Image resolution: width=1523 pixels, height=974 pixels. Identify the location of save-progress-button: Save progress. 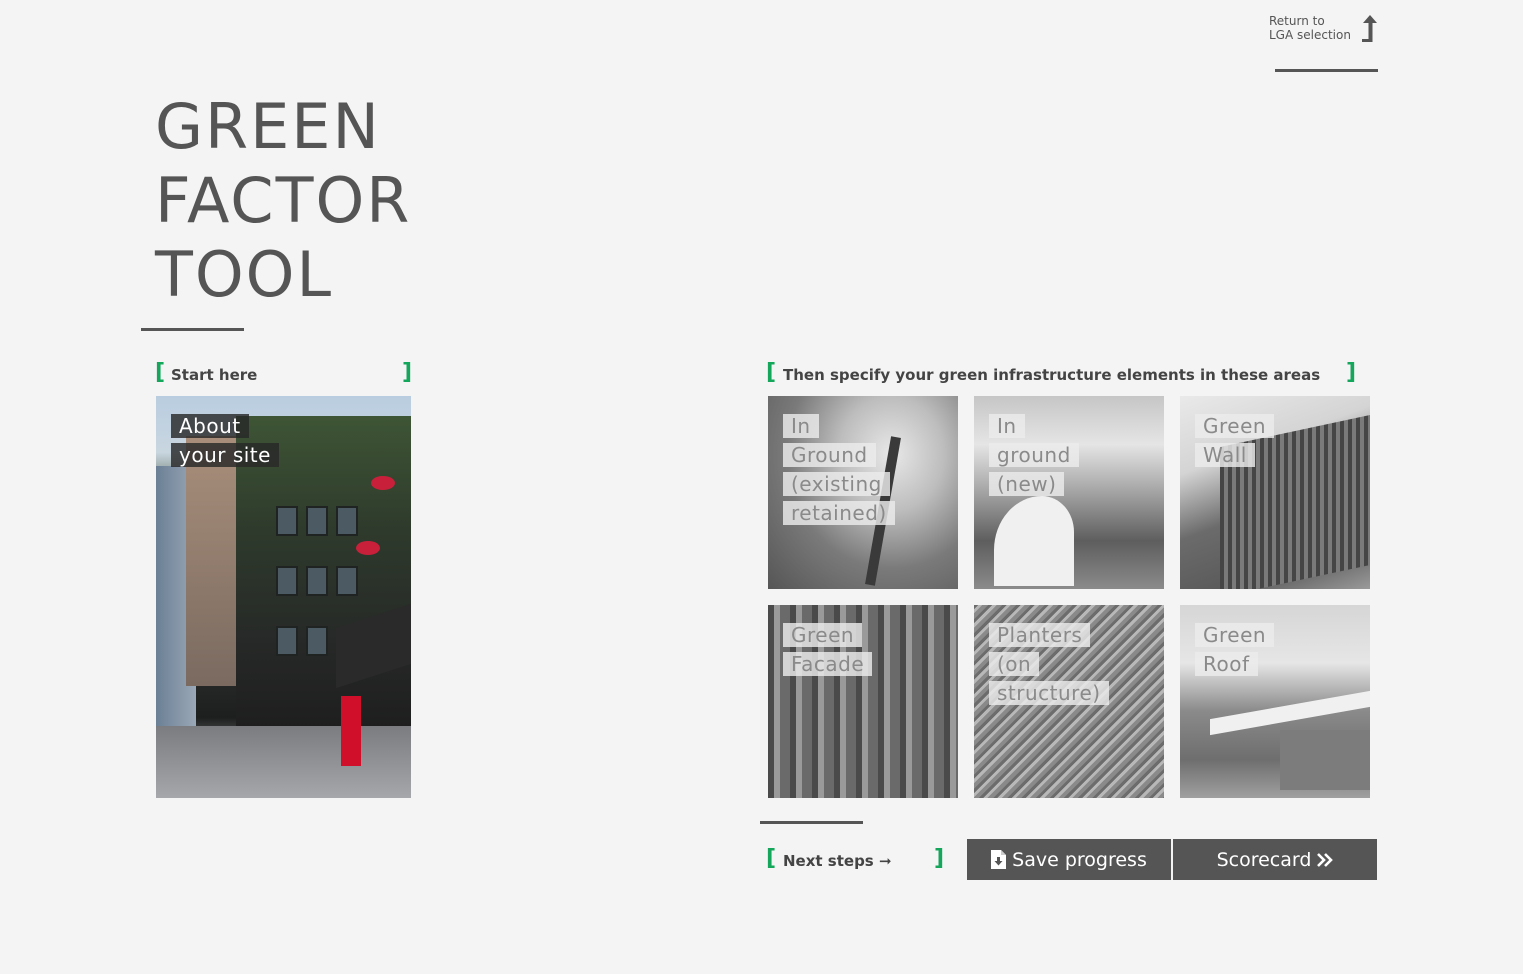
(1069, 859).